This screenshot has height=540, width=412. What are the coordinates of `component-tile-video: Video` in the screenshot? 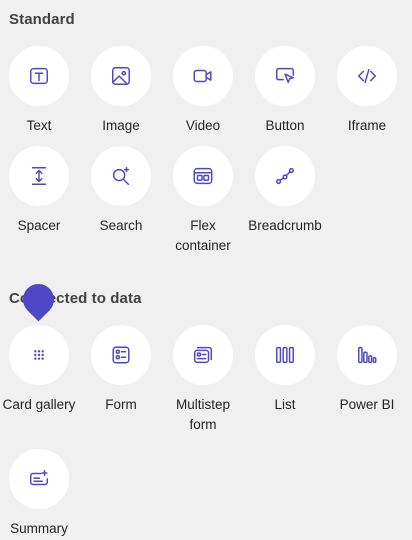 It's located at (203, 91).